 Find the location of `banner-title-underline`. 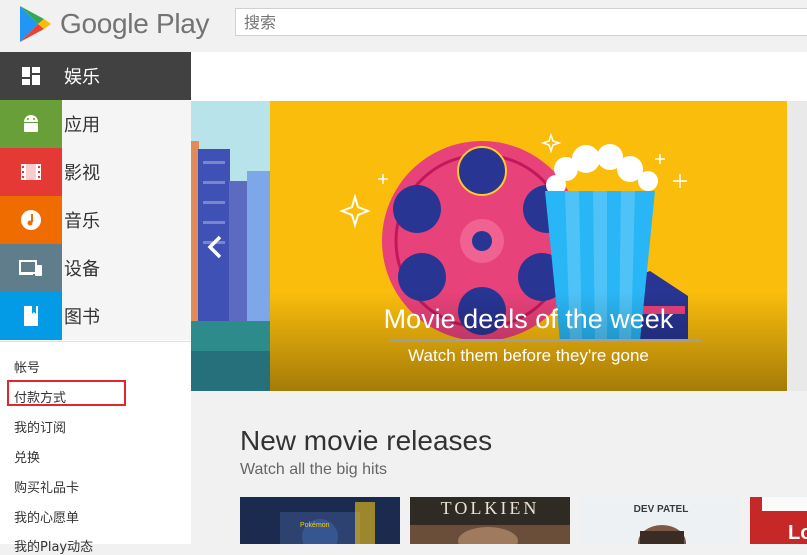

banner-title-underline is located at coordinates (545, 340).